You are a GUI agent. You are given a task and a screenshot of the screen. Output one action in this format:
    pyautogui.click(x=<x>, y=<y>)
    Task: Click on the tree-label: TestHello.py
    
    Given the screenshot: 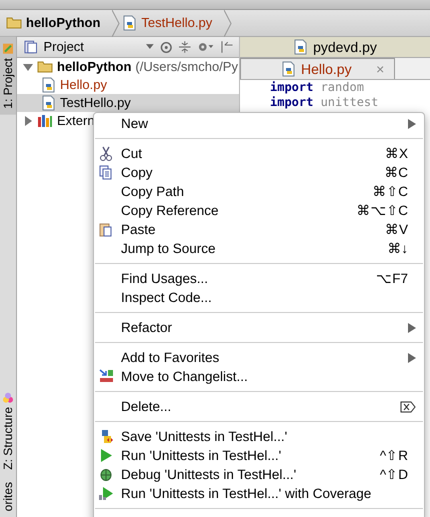 What is the action you would take?
    pyautogui.click(x=95, y=103)
    